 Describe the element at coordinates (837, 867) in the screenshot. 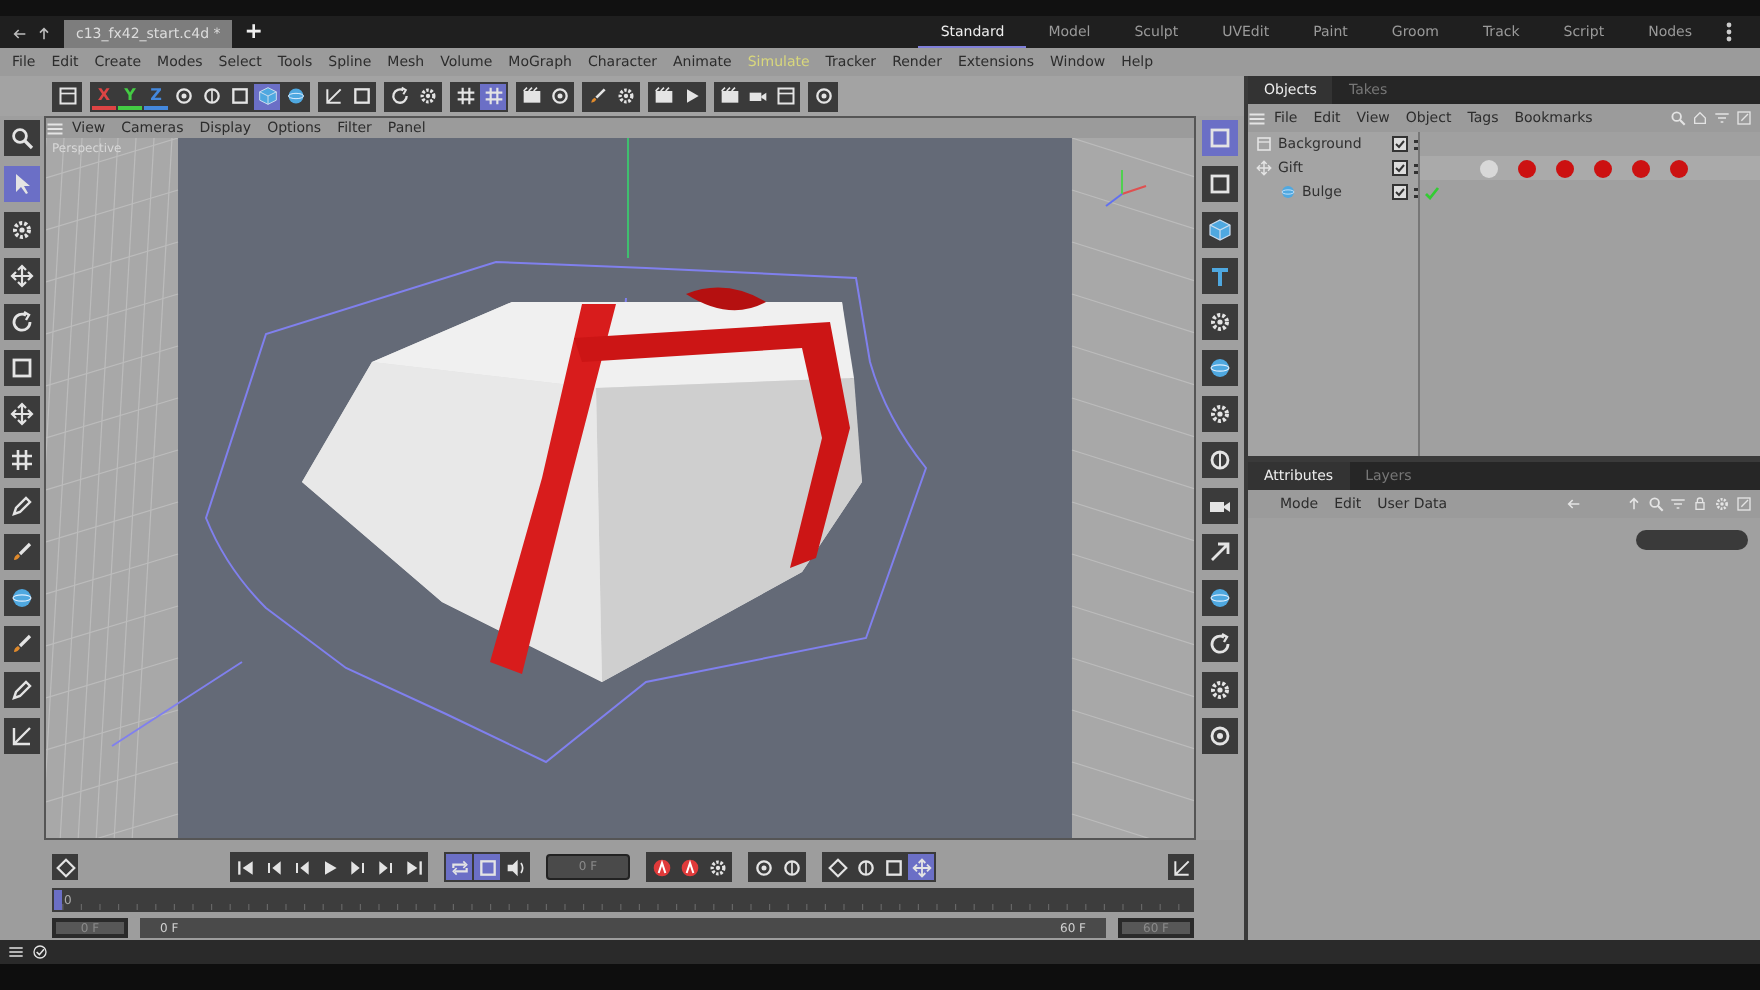

I see `diamond-button` at that location.